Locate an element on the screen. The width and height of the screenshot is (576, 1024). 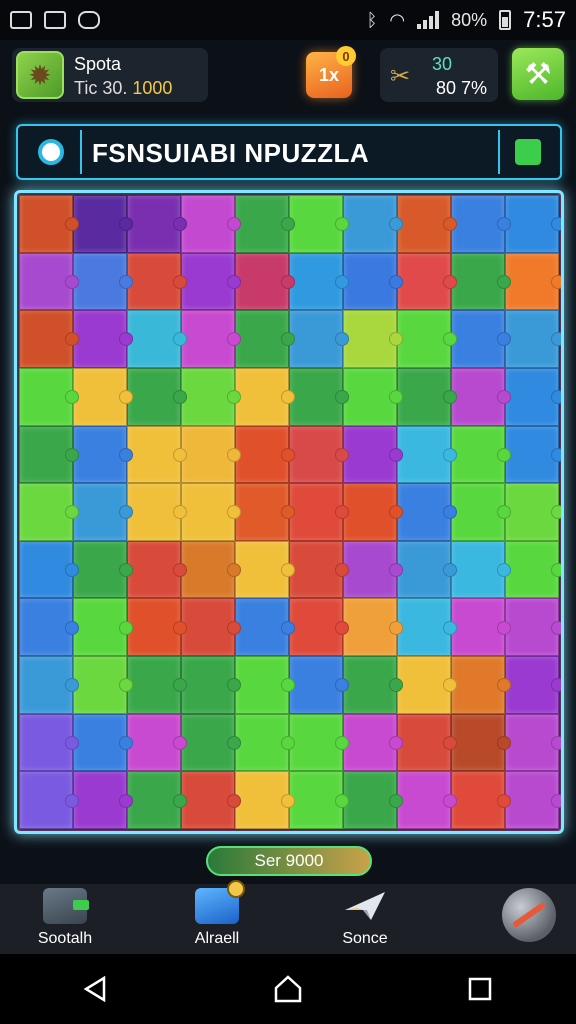
home-button is located at coordinates (288, 989).